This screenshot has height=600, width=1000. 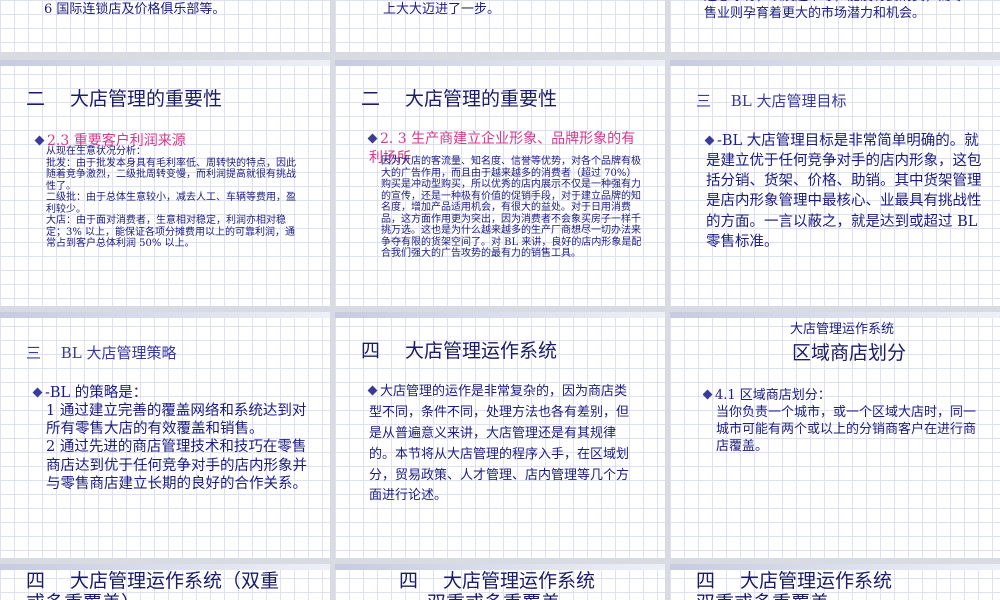 I want to click on slide-11-title-line-2: 双重或多重覆盖, so click(x=493, y=596).